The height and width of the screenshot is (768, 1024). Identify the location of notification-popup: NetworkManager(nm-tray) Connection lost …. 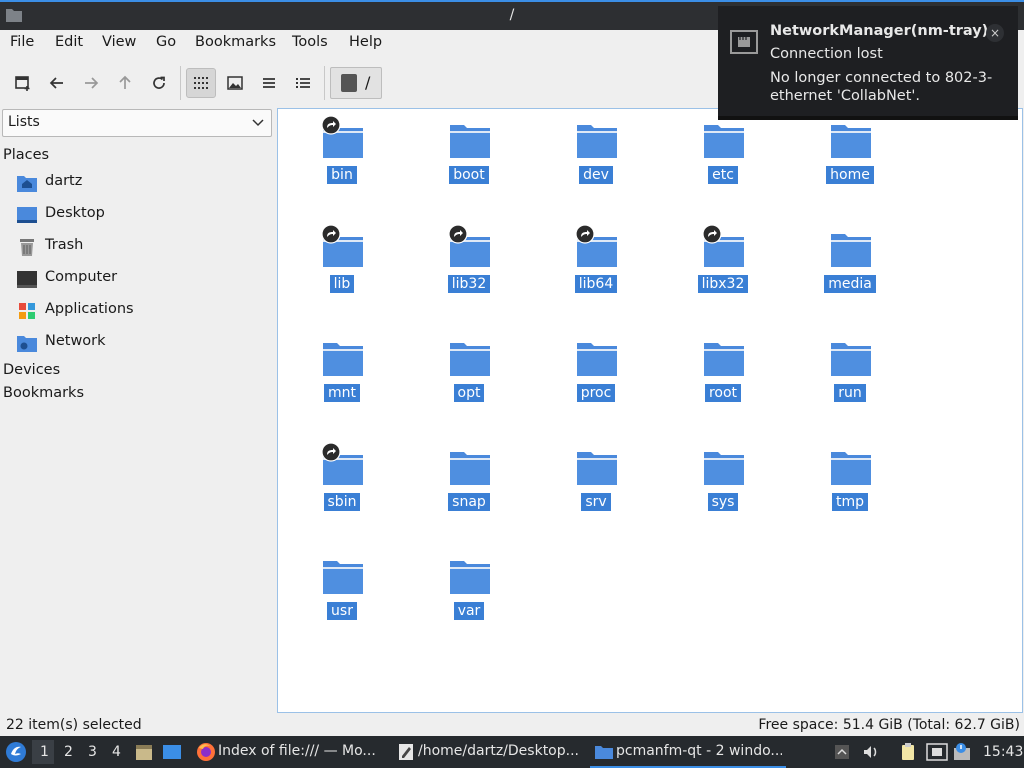
(868, 63).